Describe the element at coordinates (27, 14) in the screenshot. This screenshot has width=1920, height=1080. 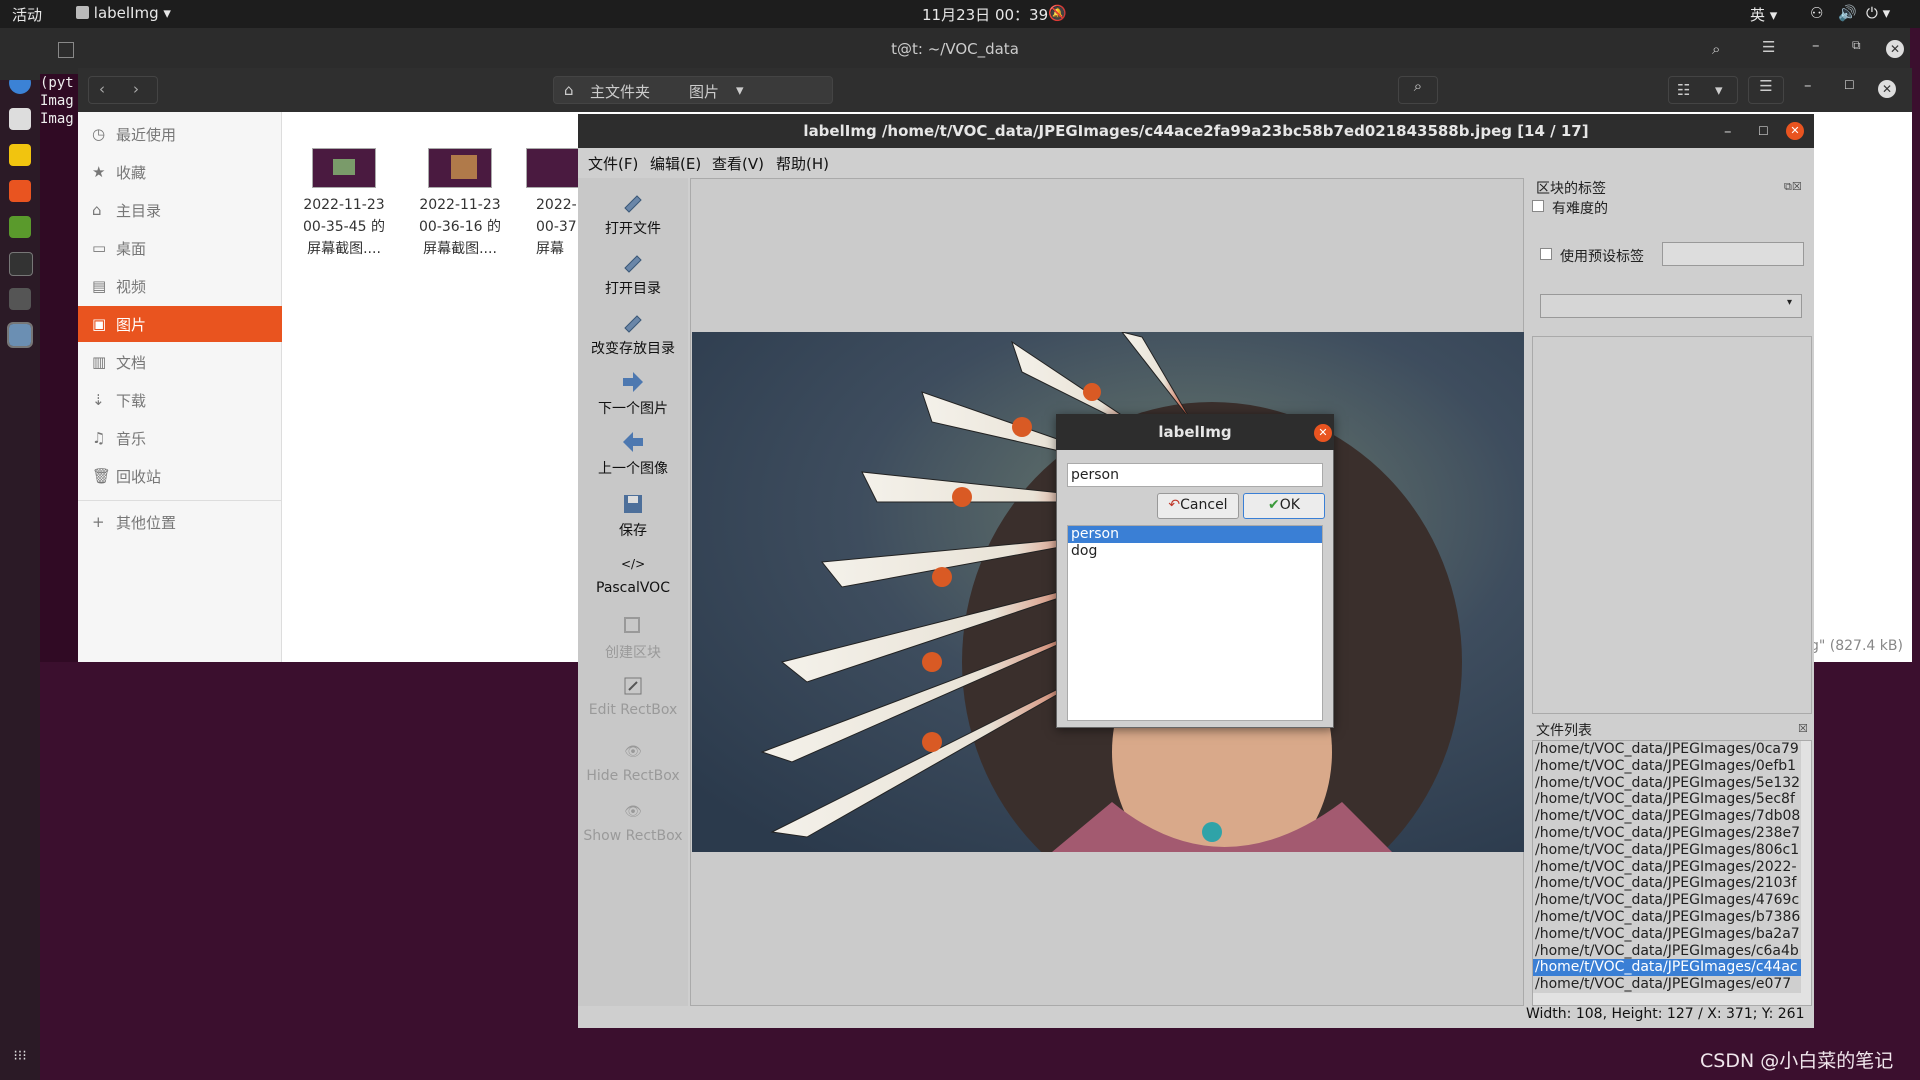
I see `activities-button: 活动` at that location.